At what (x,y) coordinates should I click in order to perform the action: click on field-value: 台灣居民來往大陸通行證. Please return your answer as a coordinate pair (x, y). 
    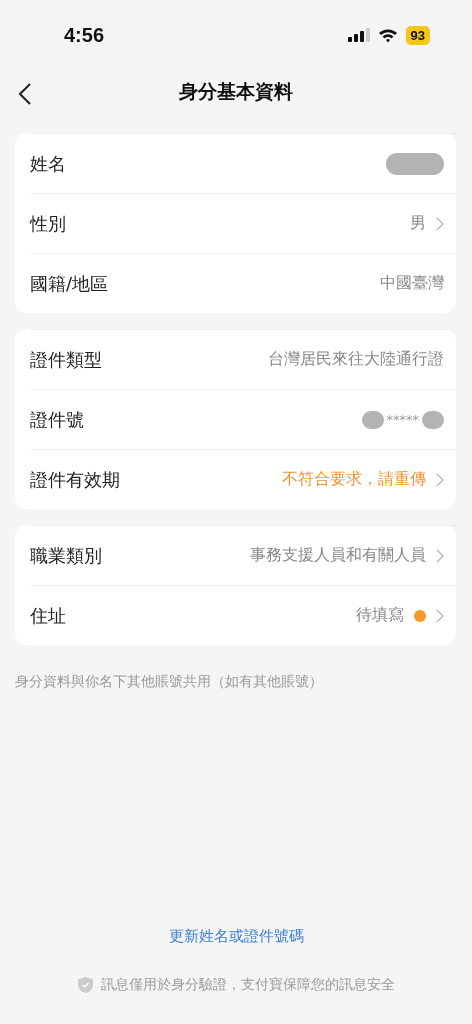
    Looking at the image, I should click on (356, 359).